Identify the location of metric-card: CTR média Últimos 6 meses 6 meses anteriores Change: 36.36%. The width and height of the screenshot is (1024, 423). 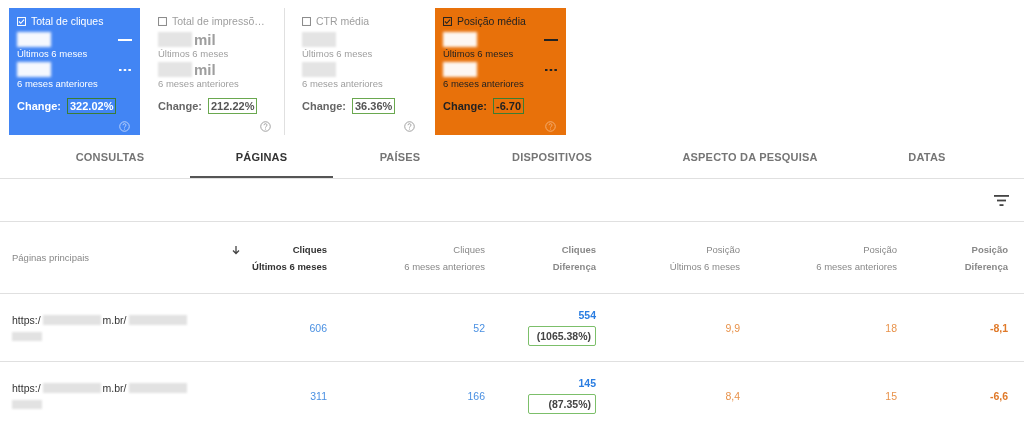
(359, 71).